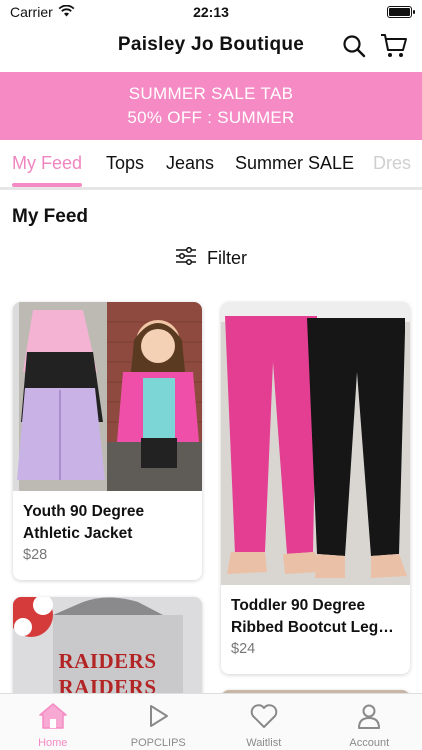 This screenshot has width=422, height=750. Describe the element at coordinates (47, 163) in the screenshot. I see `tab-my-feed: My Feed` at that location.